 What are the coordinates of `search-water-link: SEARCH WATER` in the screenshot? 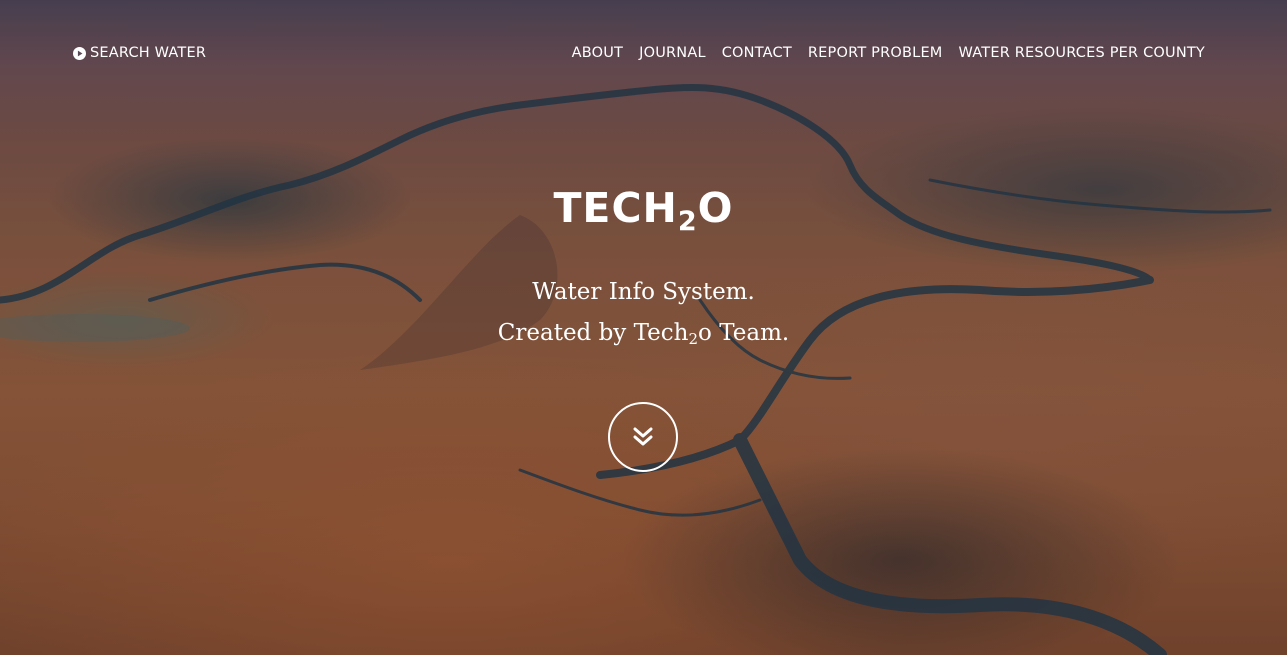 It's located at (139, 53).